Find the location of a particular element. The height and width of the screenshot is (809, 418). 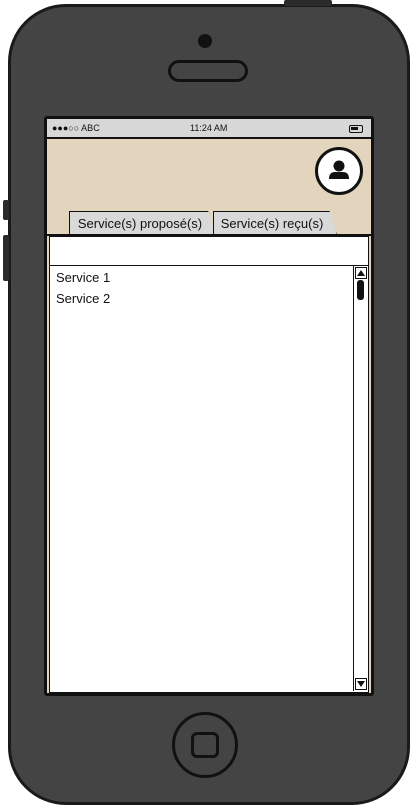

home-button is located at coordinates (205, 745).